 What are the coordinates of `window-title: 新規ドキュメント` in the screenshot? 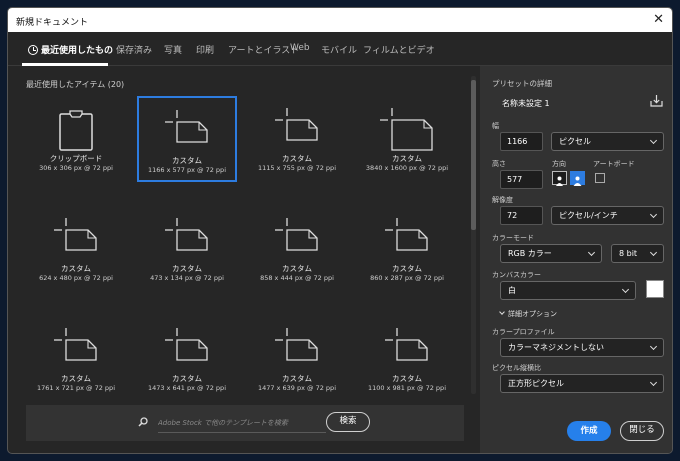 It's located at (52, 23).